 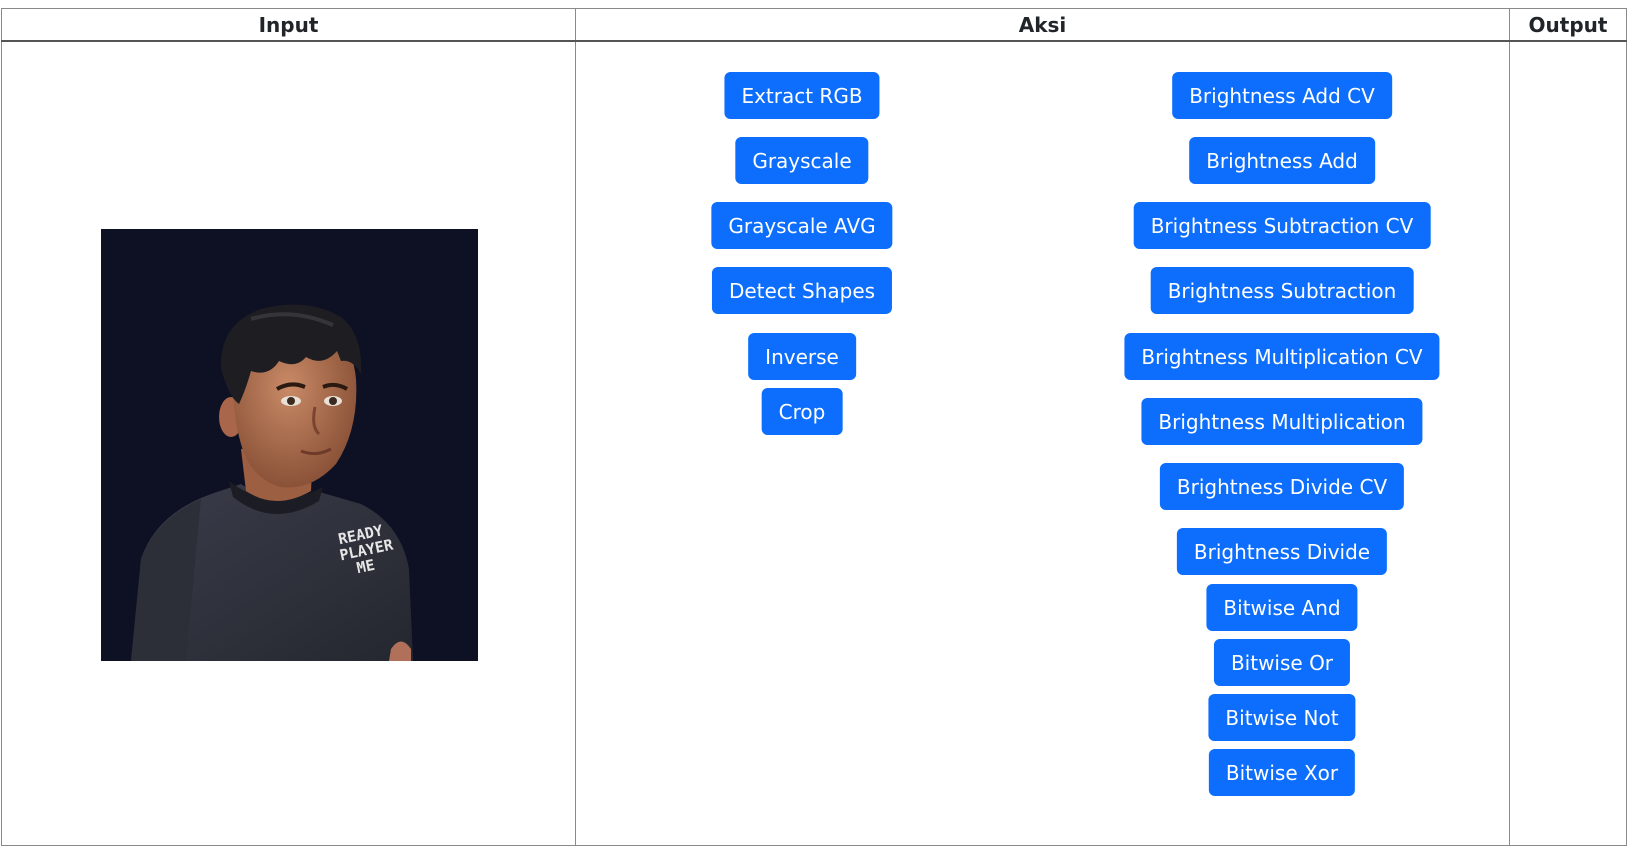 I want to click on output-cell, so click(x=1568, y=443).